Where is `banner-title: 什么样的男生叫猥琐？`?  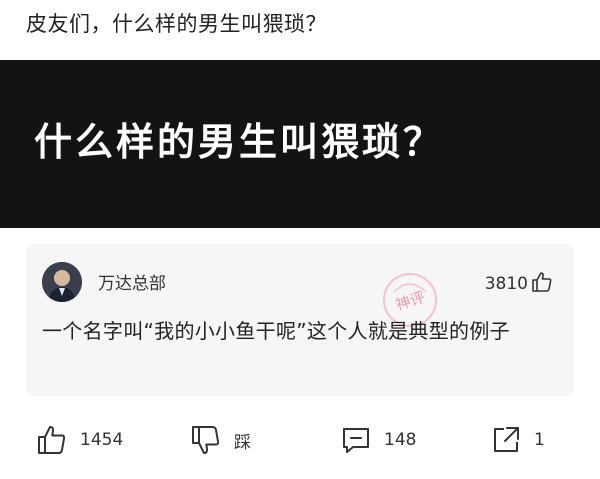
banner-title: 什么样的男生叫猥琐？ is located at coordinates (239, 142).